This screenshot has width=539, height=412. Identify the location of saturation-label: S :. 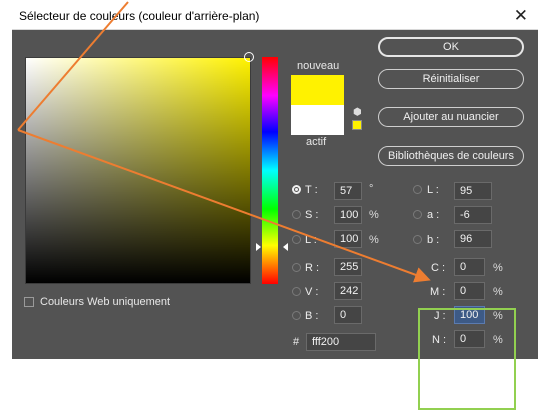
(312, 215).